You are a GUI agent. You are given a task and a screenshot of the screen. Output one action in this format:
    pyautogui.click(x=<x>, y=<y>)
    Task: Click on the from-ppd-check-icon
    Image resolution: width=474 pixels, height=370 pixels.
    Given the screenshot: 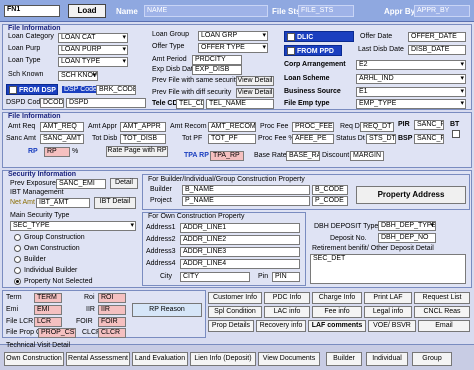 What is the action you would take?
    pyautogui.click(x=291, y=51)
    